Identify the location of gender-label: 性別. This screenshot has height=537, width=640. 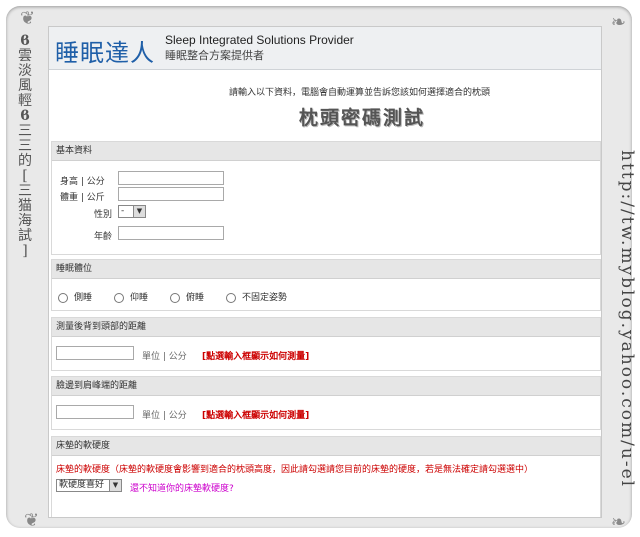
(103, 215).